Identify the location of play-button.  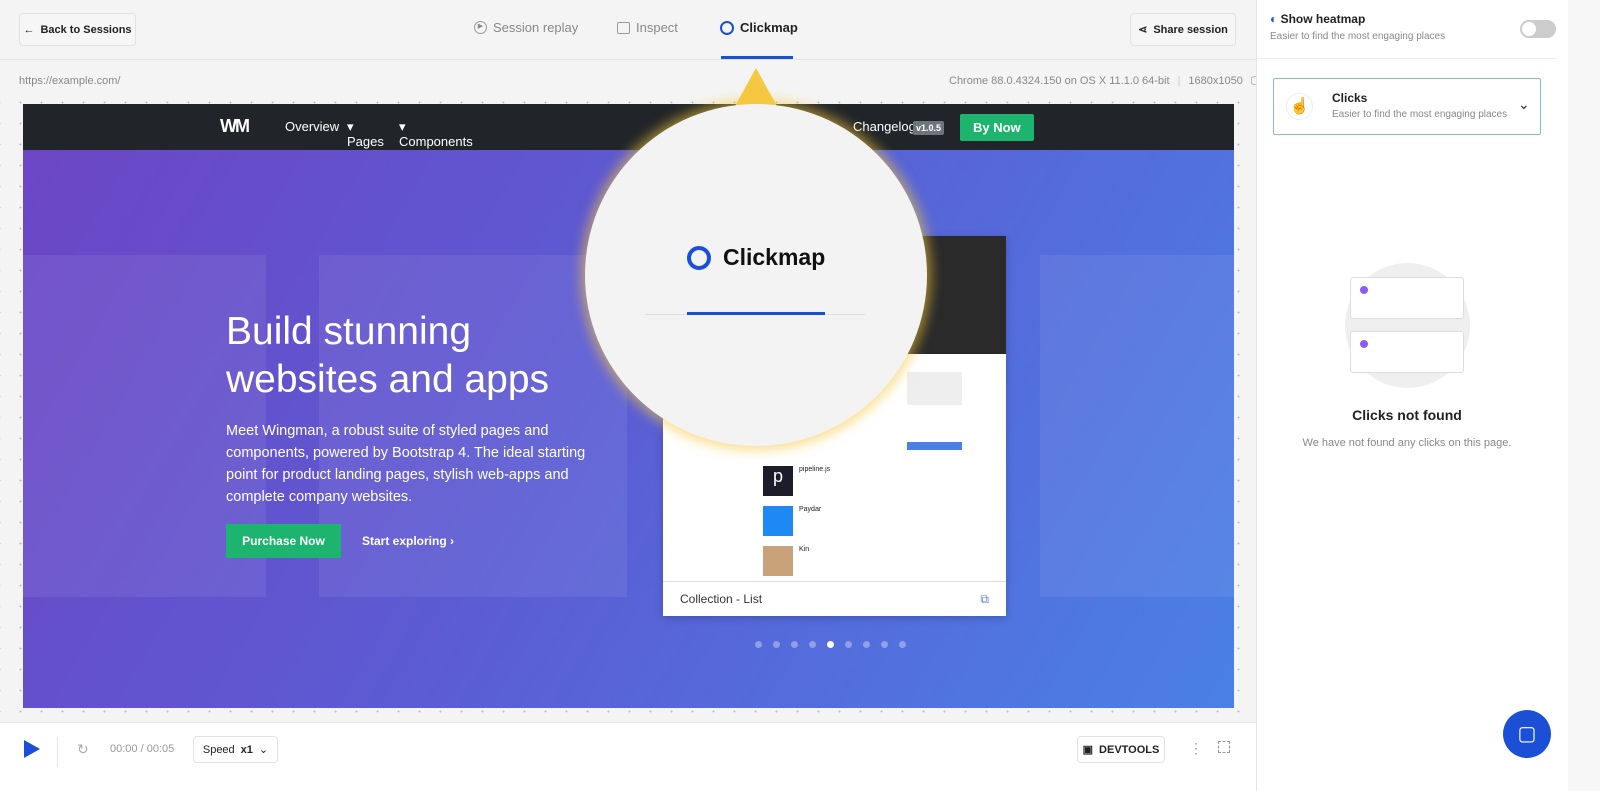
(32, 749).